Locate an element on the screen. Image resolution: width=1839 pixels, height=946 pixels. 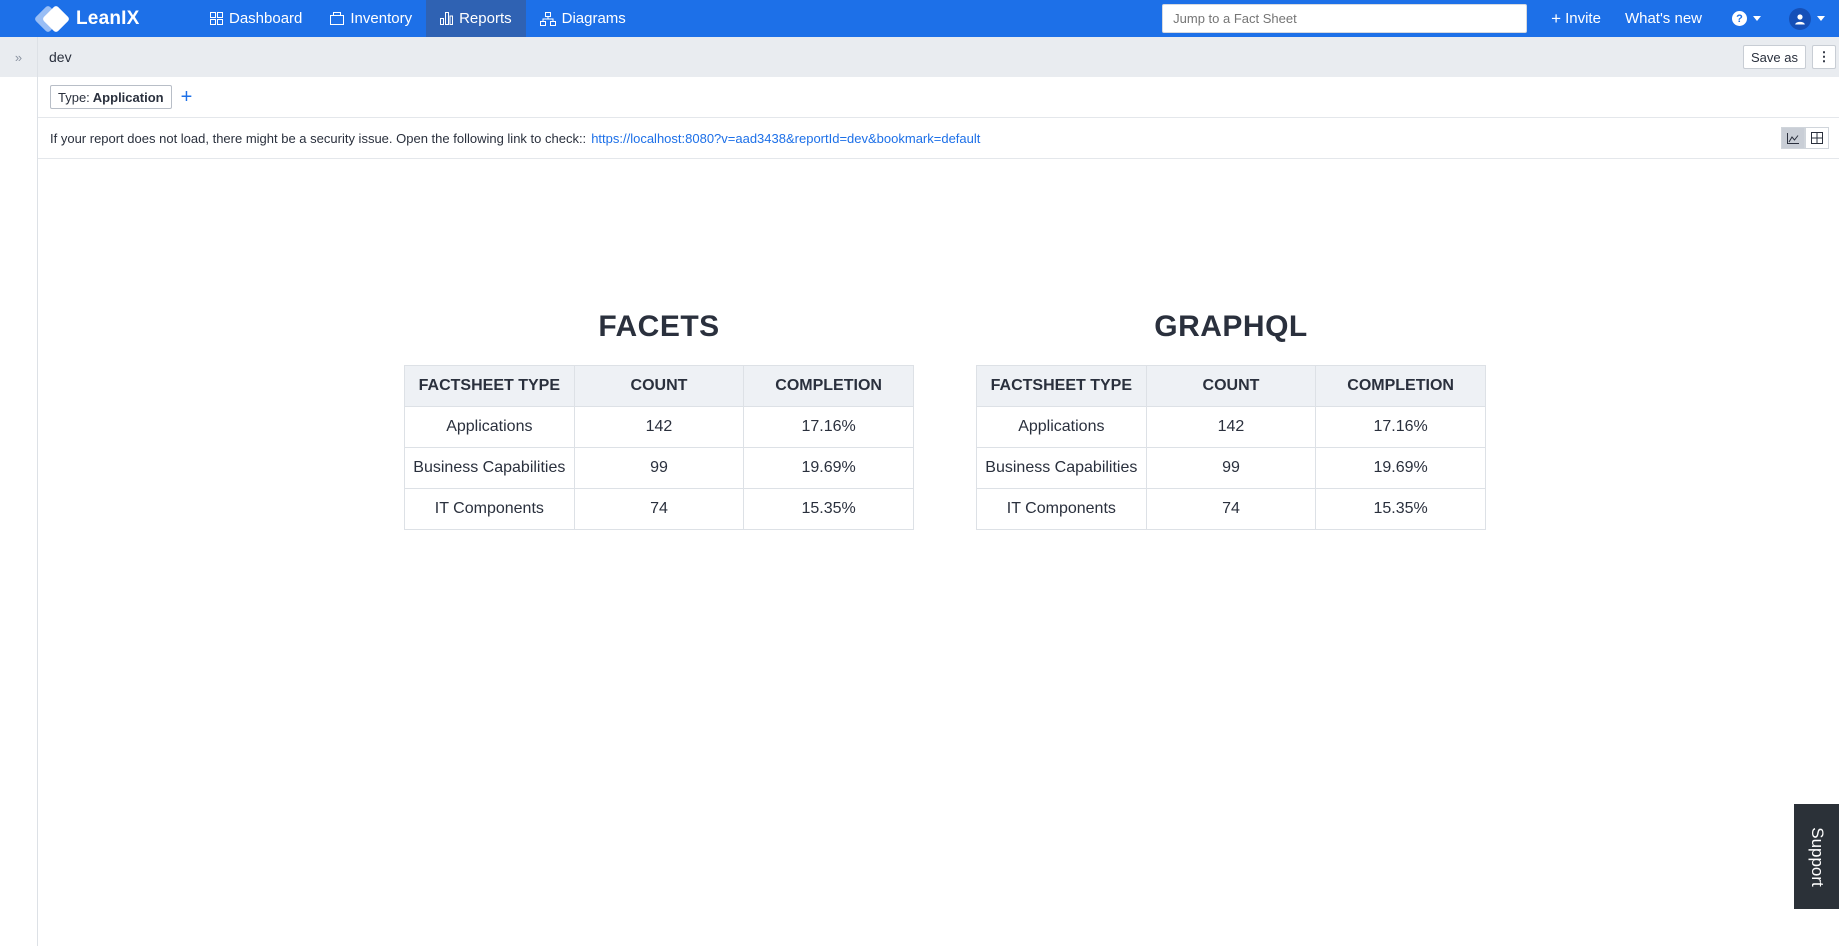
nav-dashboard: Dashboard is located at coordinates (256, 18).